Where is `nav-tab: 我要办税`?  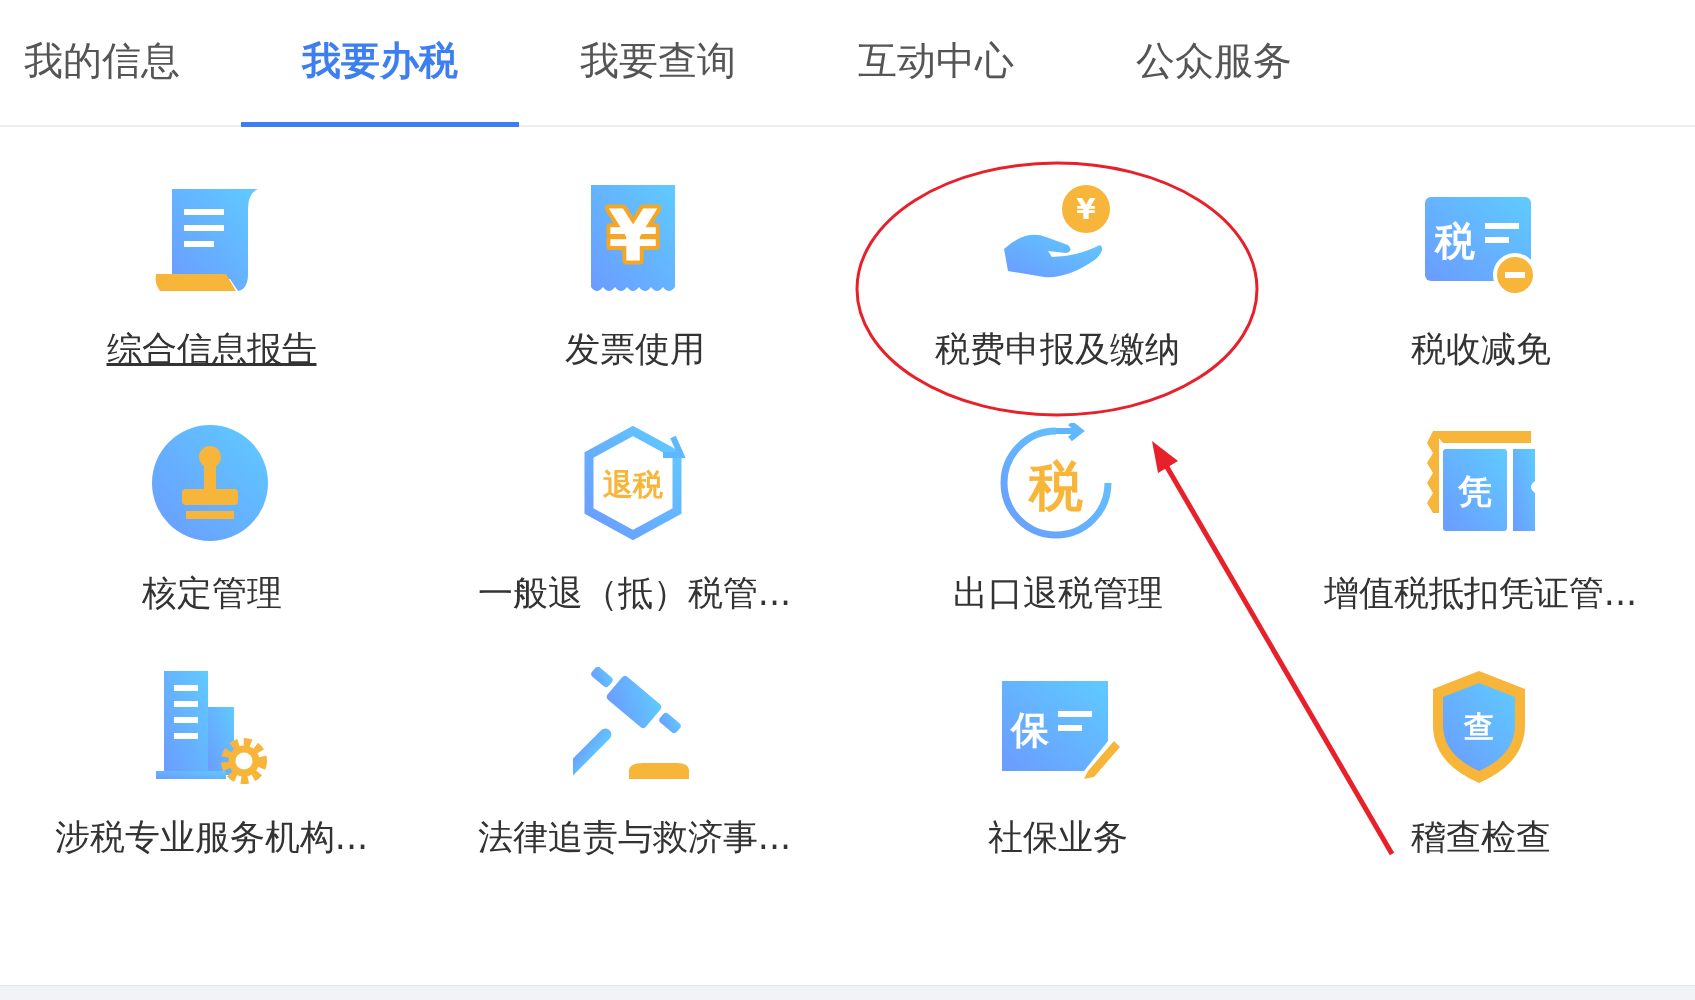 nav-tab: 我要办税 is located at coordinates (380, 63).